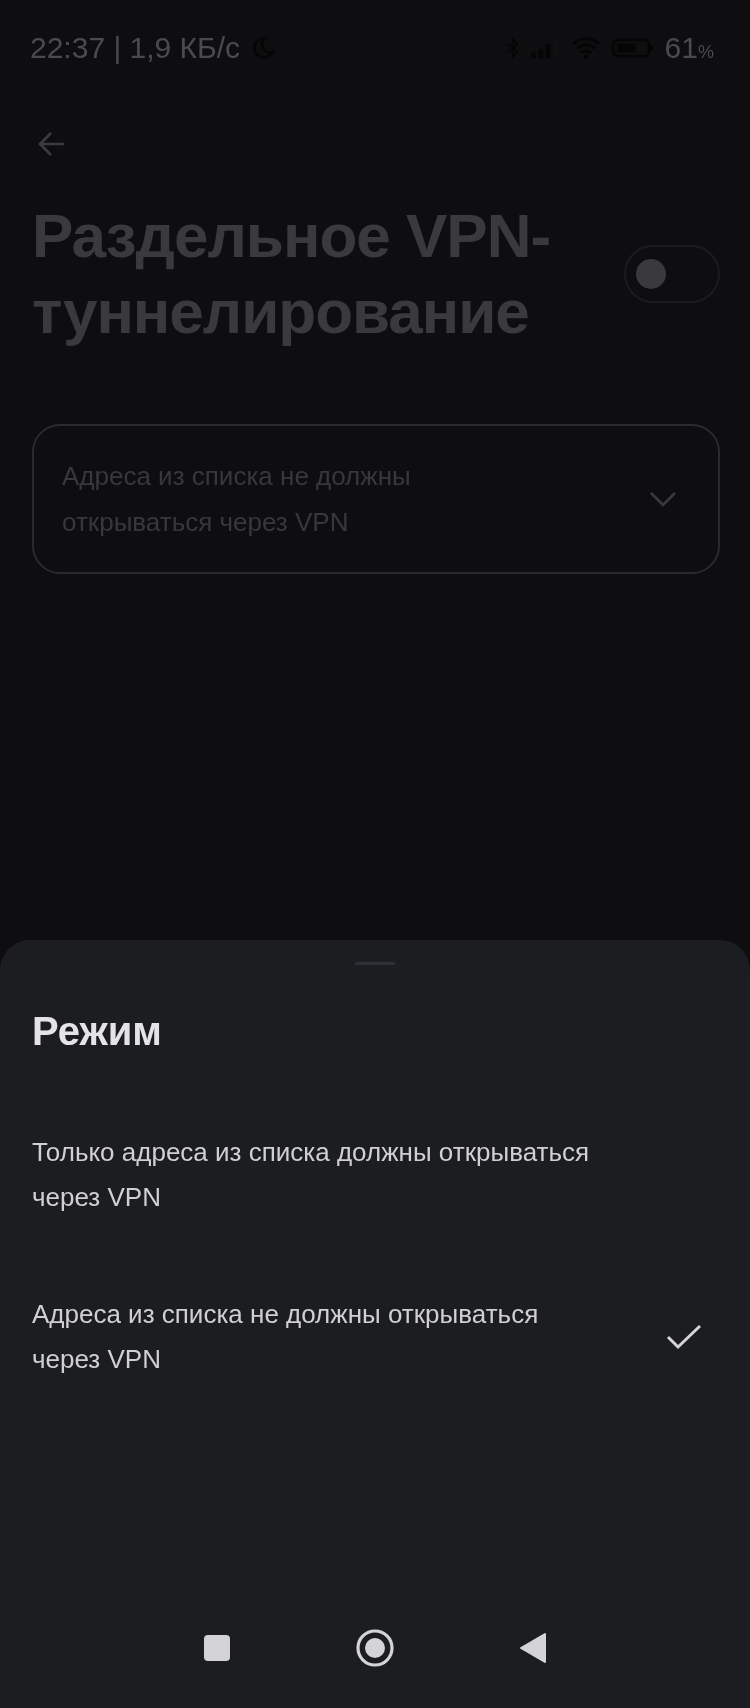 Image resolution: width=750 pixels, height=1708 pixels. What do you see at coordinates (97, 1031) in the screenshot?
I see `sheet-title: Режим` at bounding box center [97, 1031].